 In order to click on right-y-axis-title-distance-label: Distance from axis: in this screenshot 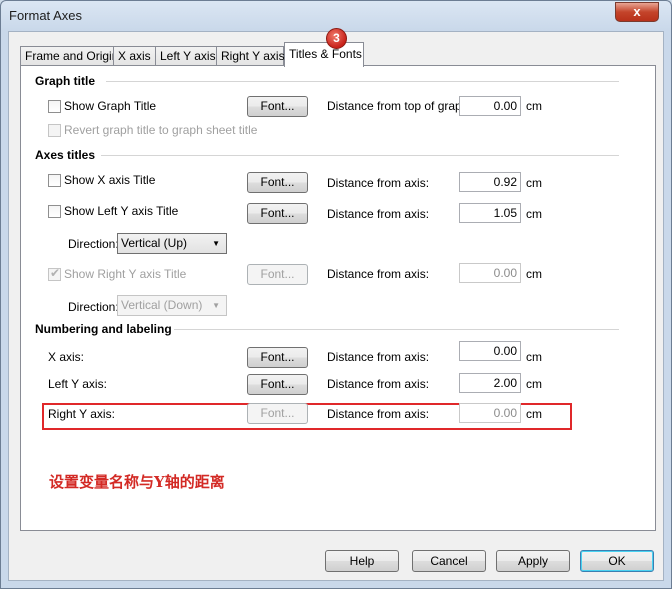, I will do `click(378, 274)`.